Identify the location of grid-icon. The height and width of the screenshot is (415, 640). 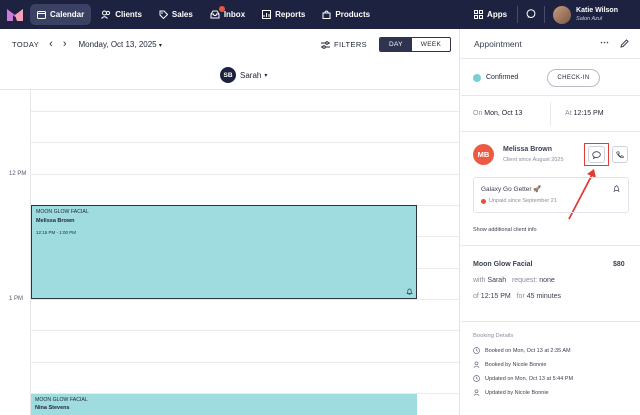
(479, 14).